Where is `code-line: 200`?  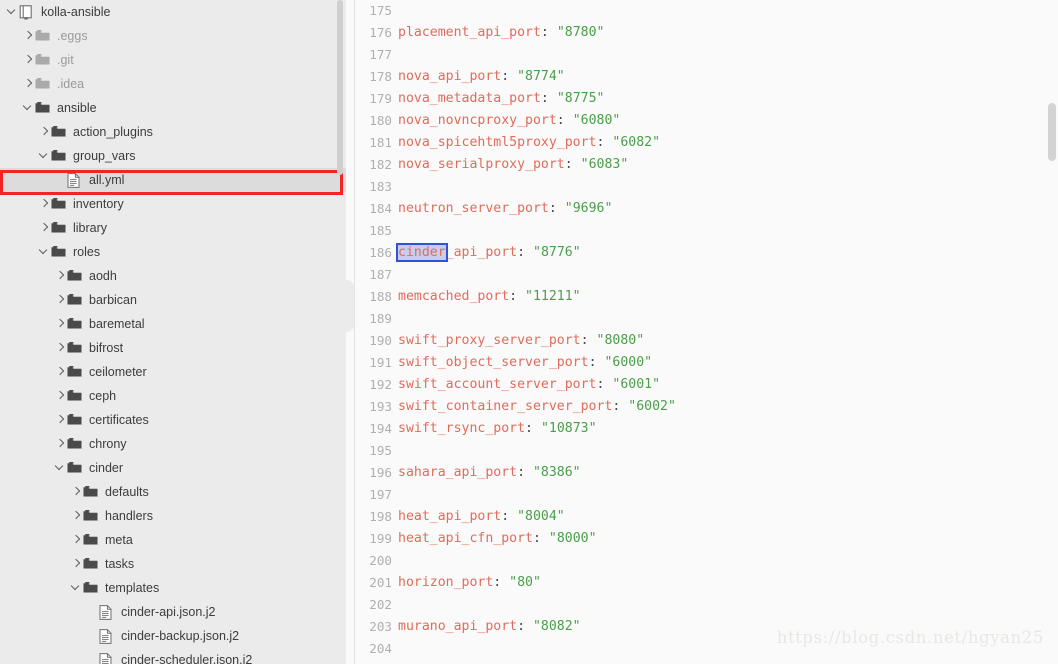
code-line: 200 is located at coordinates (702, 561).